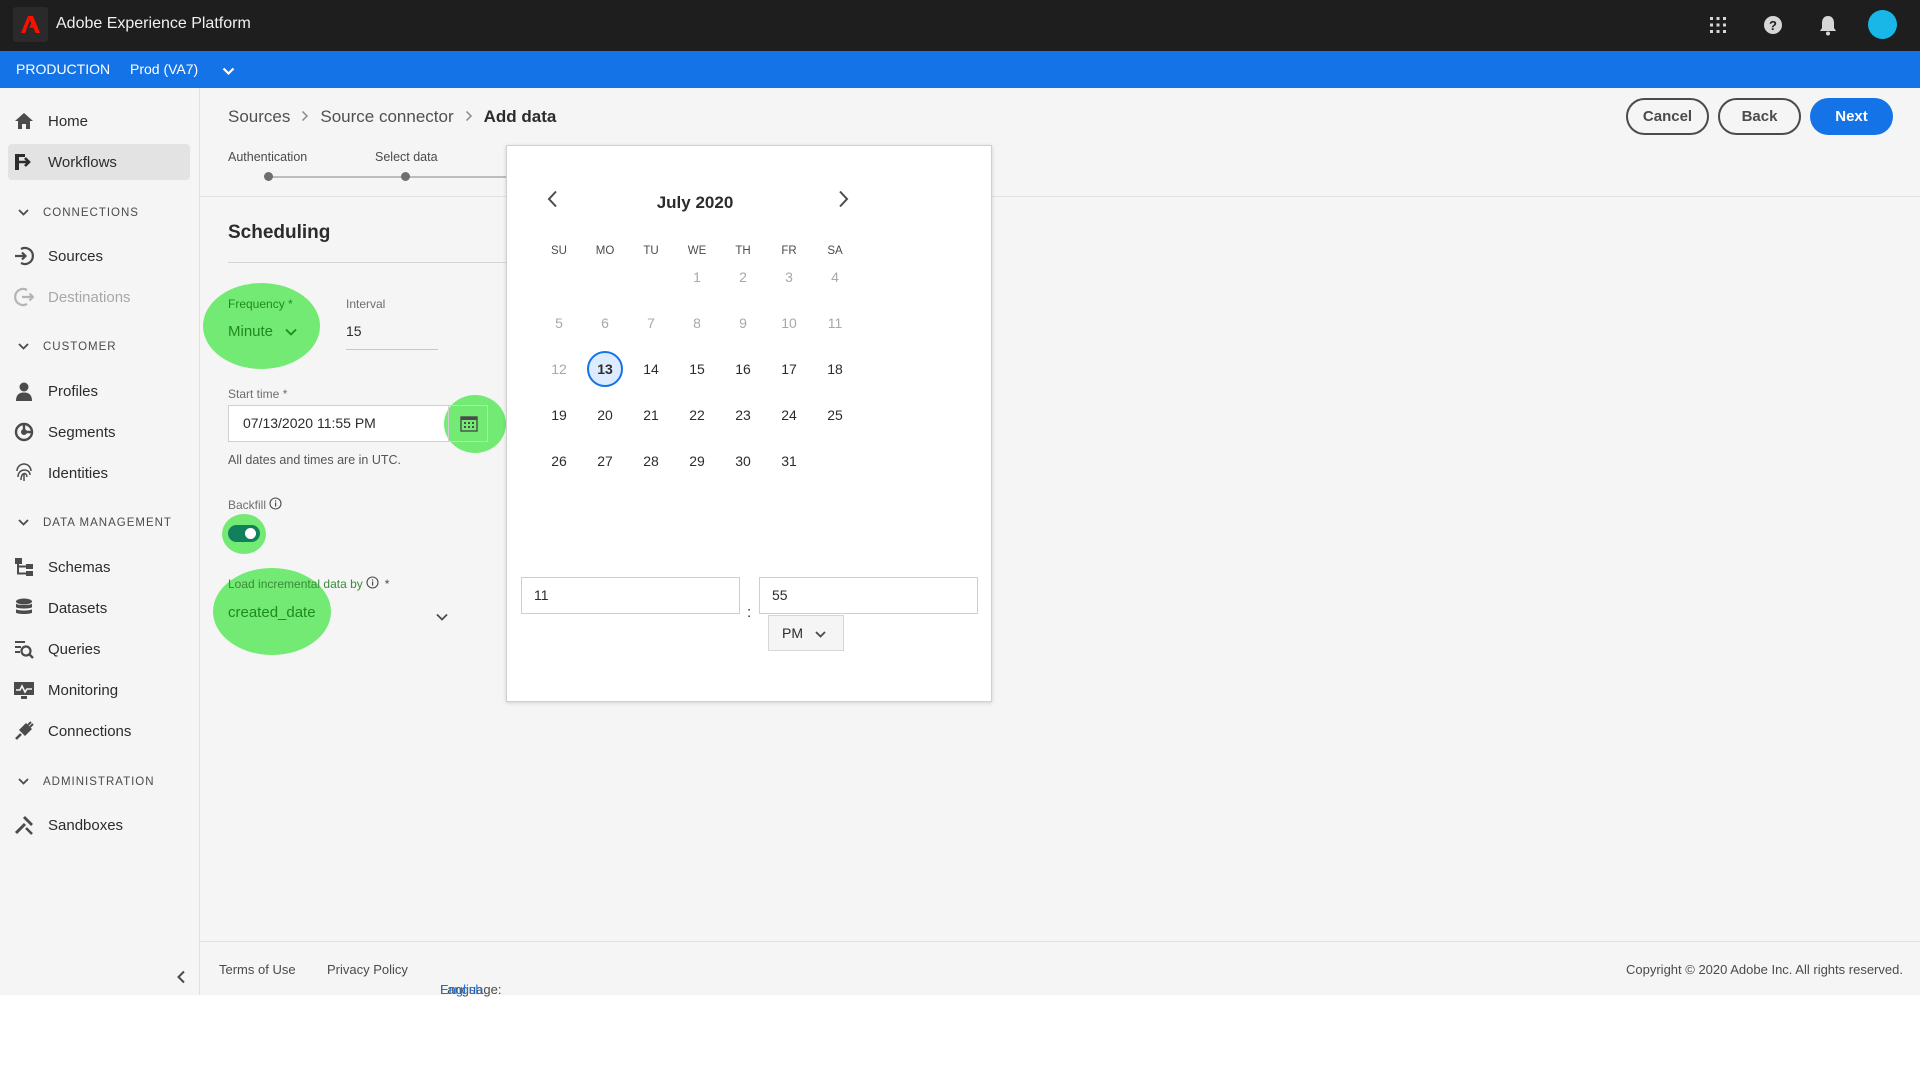 This screenshot has width=1920, height=1080. I want to click on calendar-day: 31, so click(789, 461).